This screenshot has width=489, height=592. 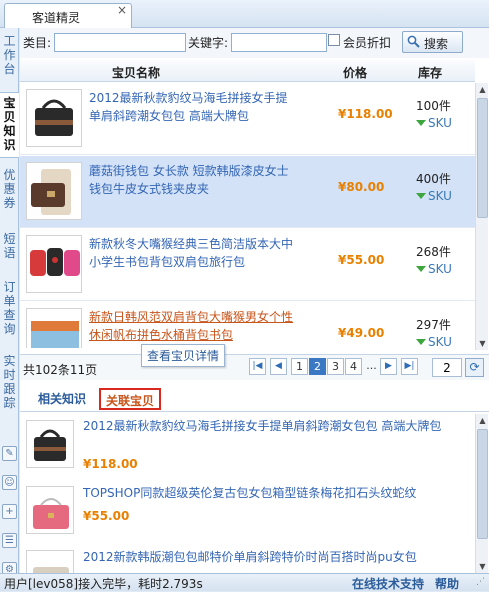 What do you see at coordinates (447, 367) in the screenshot?
I see `goto-page-input` at bounding box center [447, 367].